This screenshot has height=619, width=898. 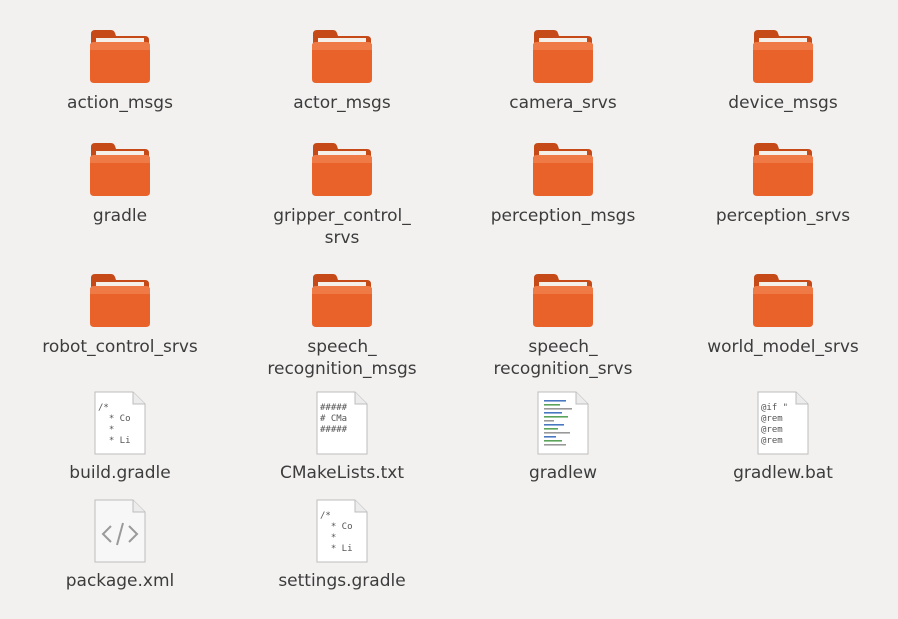 What do you see at coordinates (120, 347) in the screenshot?
I see `file-name-label: robot_control_srvs` at bounding box center [120, 347].